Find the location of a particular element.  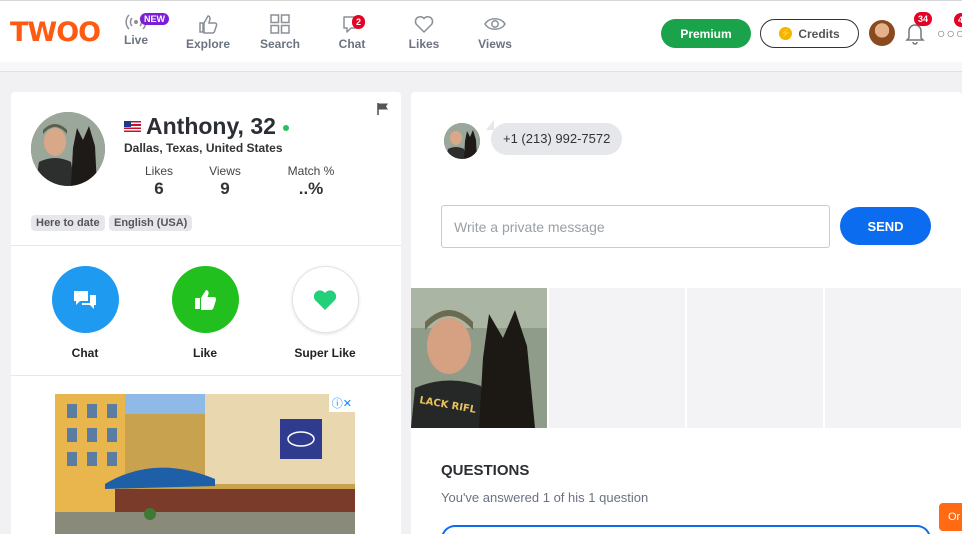

nav-search: Search is located at coordinates (280, 32).